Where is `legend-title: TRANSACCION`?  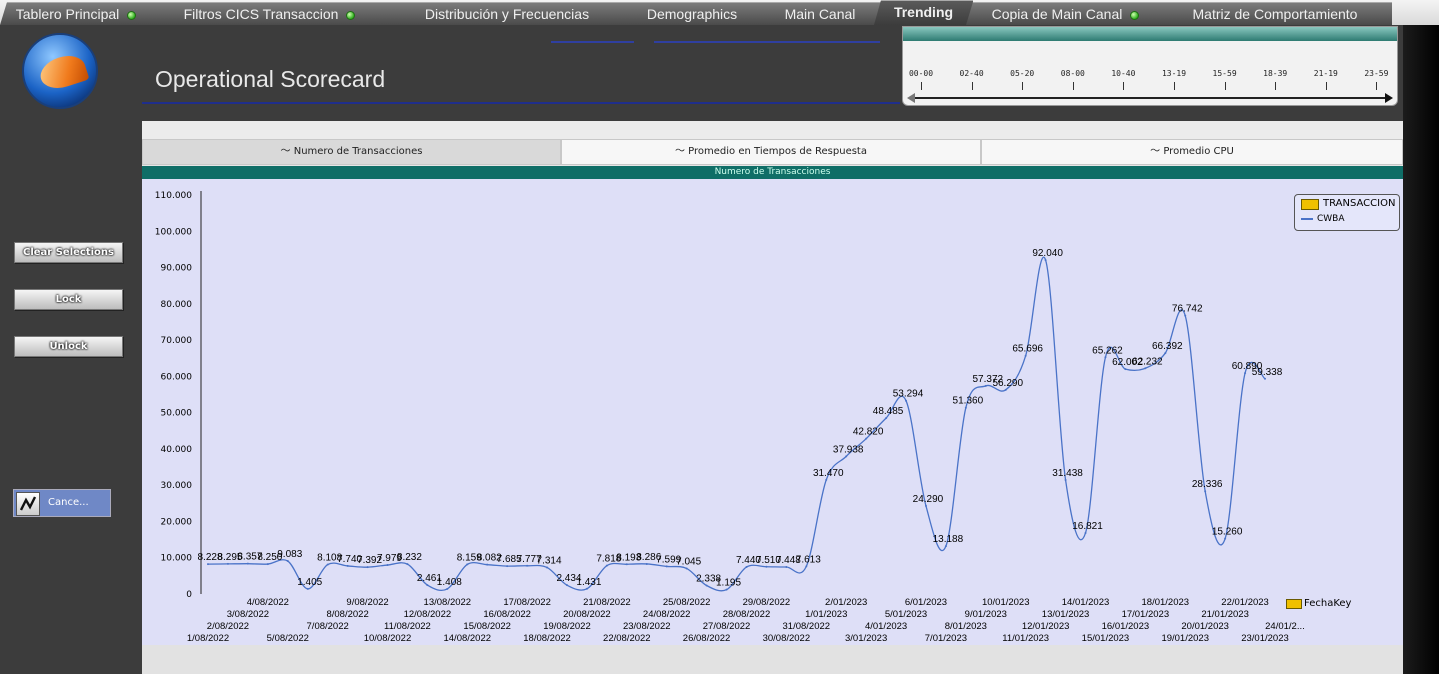 legend-title: TRANSACCION is located at coordinates (1359, 203).